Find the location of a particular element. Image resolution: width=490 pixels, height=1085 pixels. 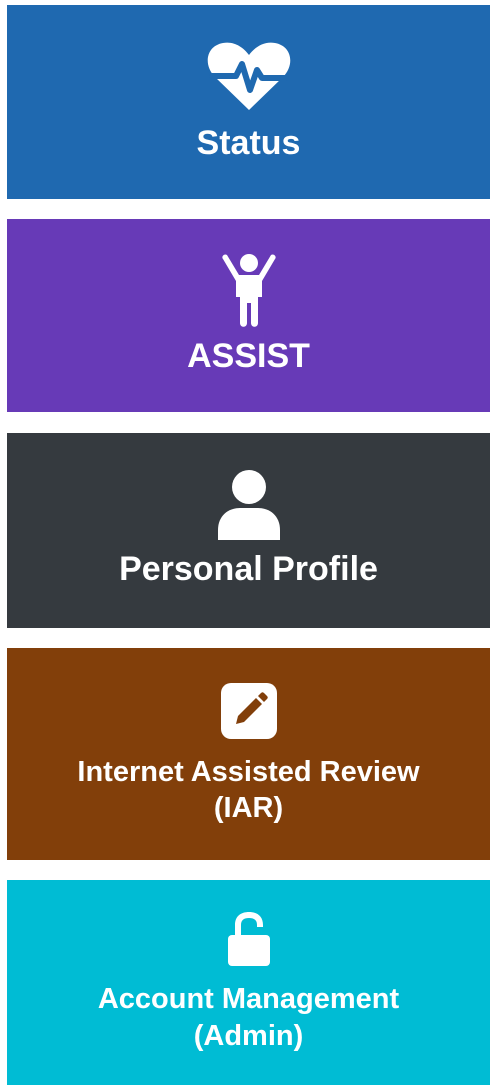

user-icon is located at coordinates (249, 505).